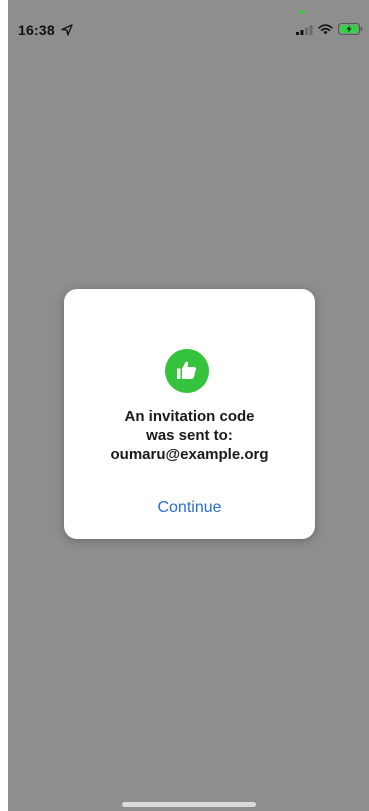 This screenshot has width=369, height=811. I want to click on dialog-message-line: was sent to:, so click(189, 435).